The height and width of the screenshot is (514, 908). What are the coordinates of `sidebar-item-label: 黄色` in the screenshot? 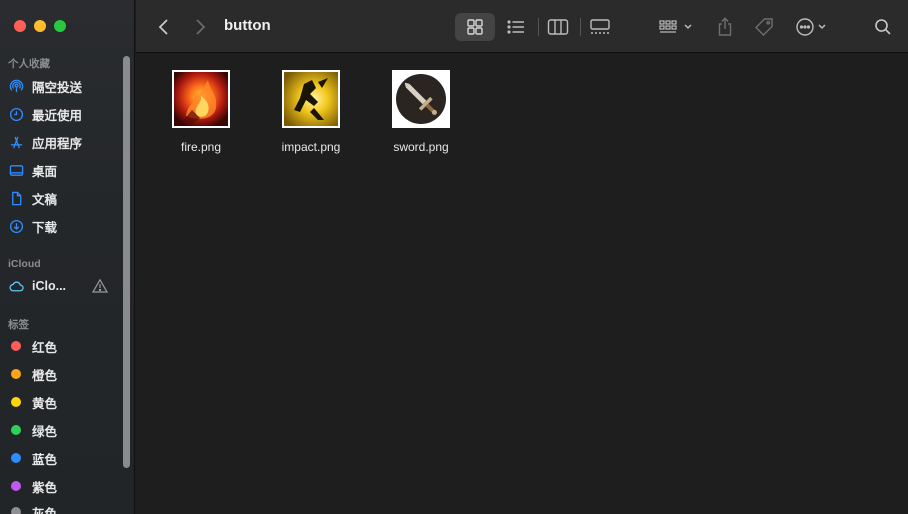 It's located at (45, 403).